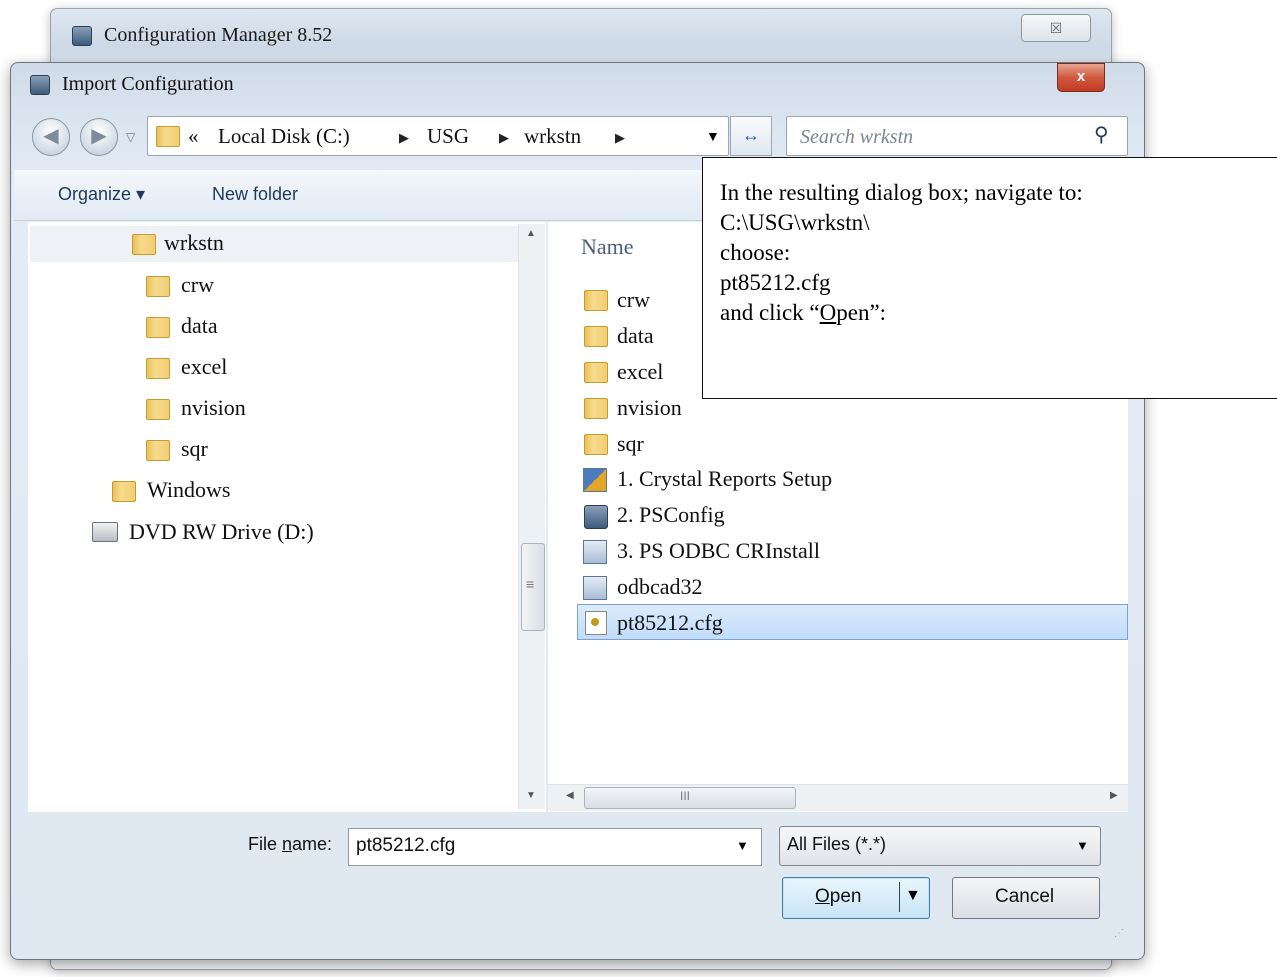 The width and height of the screenshot is (1277, 977). What do you see at coordinates (607, 247) in the screenshot?
I see `column-header-name: Name` at bounding box center [607, 247].